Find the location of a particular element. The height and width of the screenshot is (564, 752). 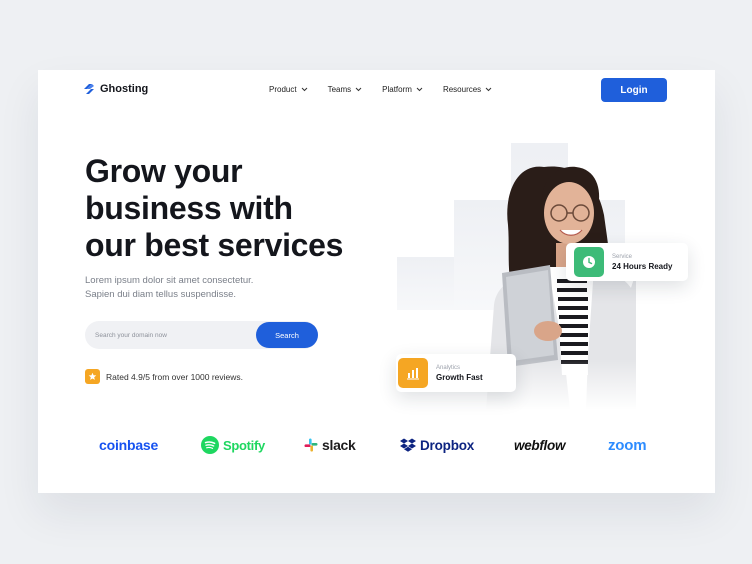

brand-webflow: webflow is located at coordinates (539, 445).